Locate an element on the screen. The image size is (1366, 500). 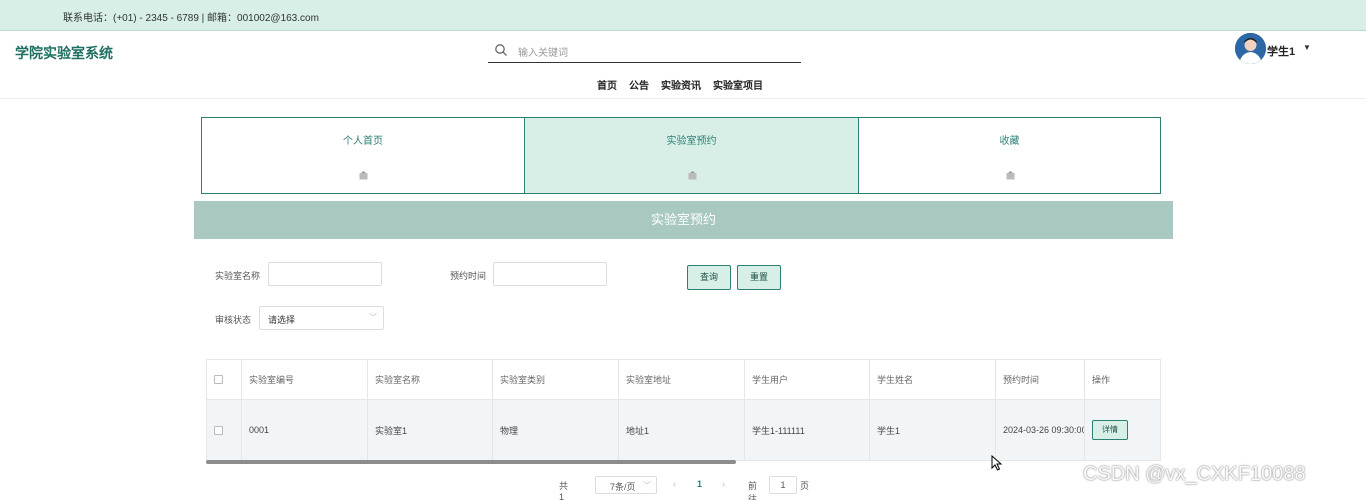
table-cell: 学生1-111111 is located at coordinates (807, 430).